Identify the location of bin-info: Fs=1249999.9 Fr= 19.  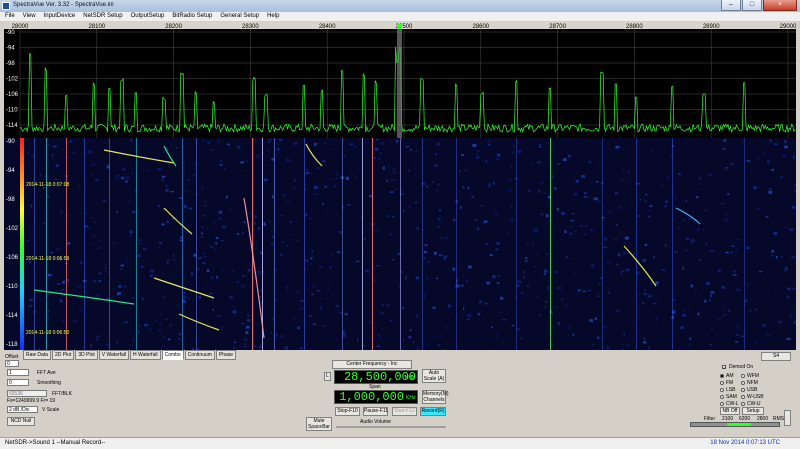
(31, 401).